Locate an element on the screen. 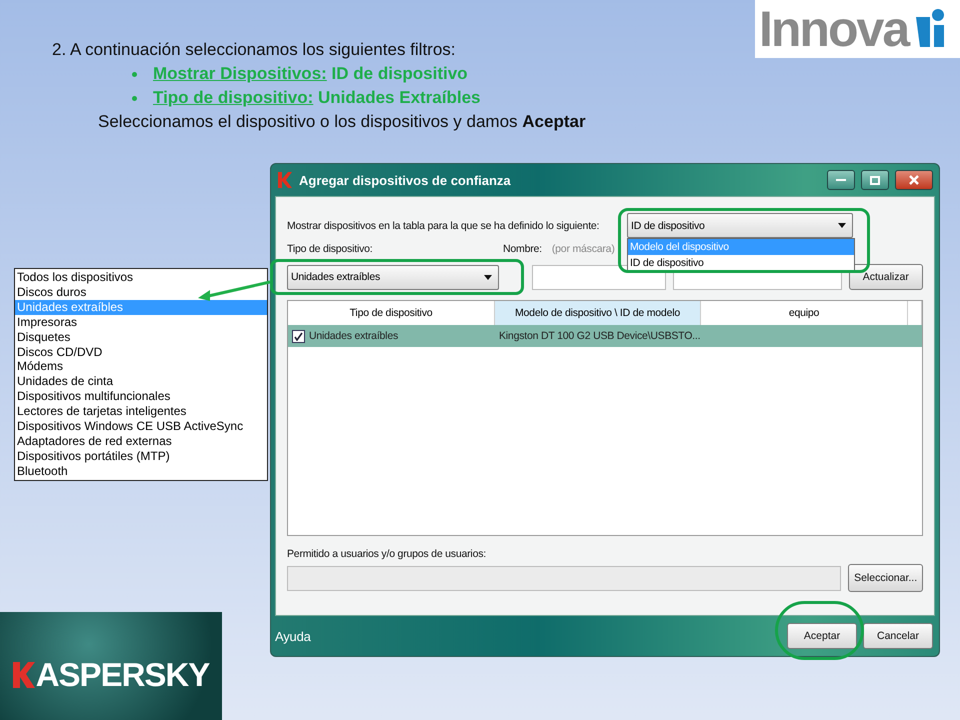 The width and height of the screenshot is (960, 720). device-type-label: Tipo de dispositivo: is located at coordinates (330, 249).